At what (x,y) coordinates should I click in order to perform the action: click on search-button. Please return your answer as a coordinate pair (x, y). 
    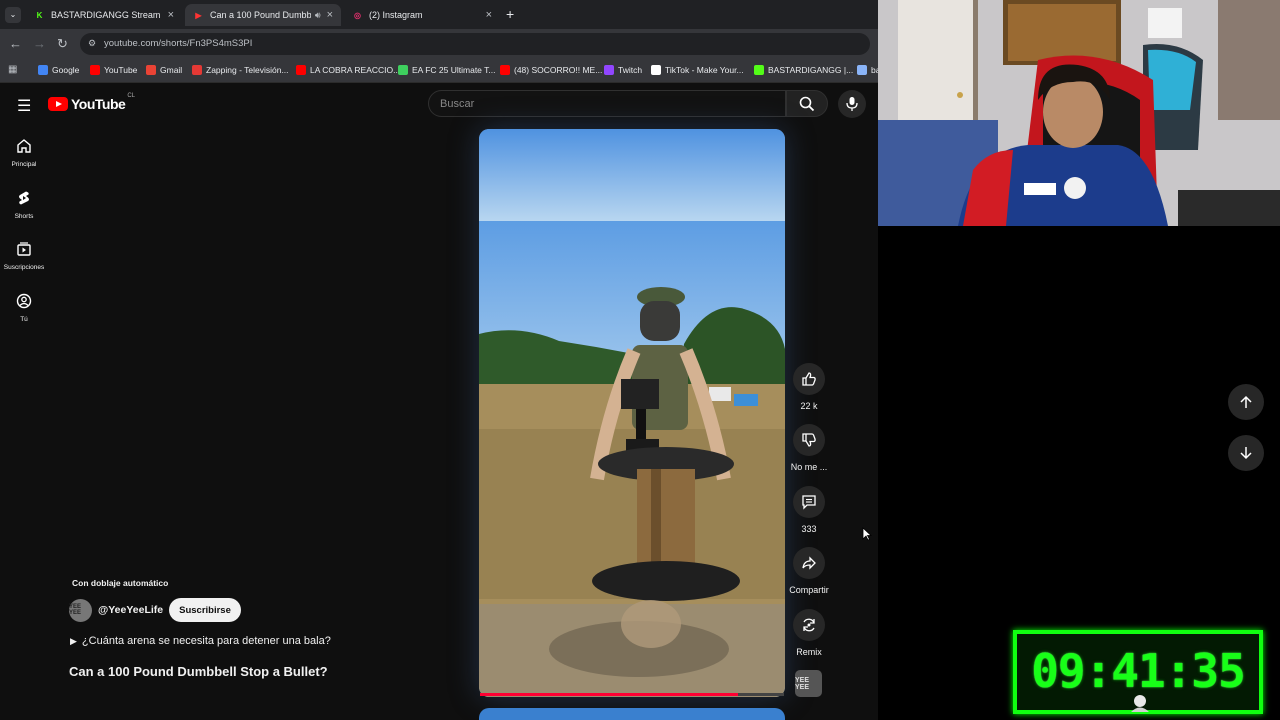
    Looking at the image, I should click on (807, 103).